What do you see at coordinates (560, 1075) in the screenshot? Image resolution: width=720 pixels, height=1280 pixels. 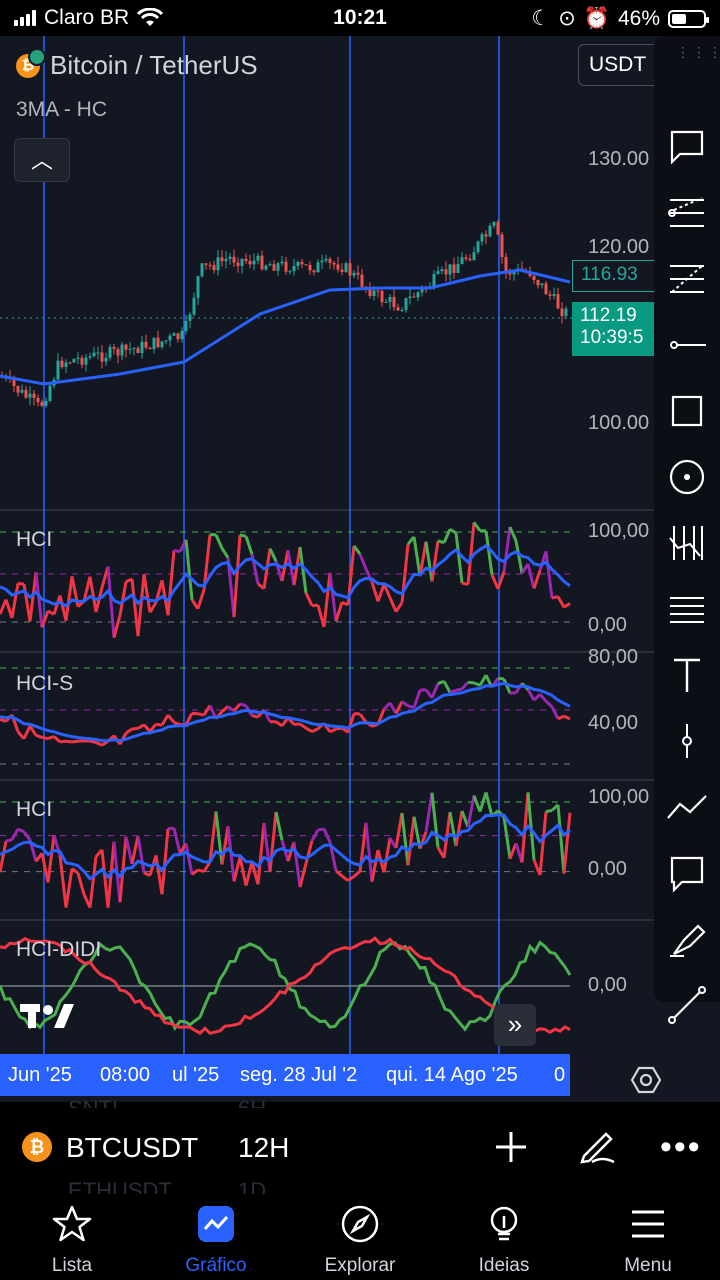 I see `time-label: 0` at bounding box center [560, 1075].